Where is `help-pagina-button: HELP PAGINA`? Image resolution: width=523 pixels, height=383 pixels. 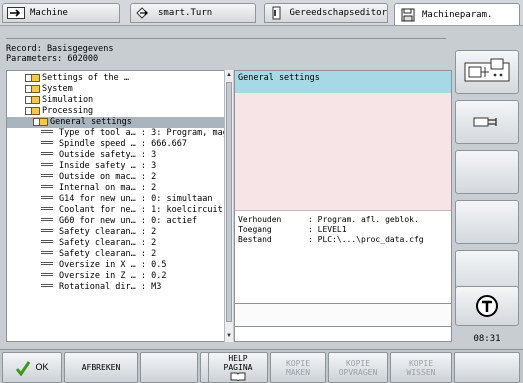
help-pagina-button: HELP PAGINA is located at coordinates (238, 367).